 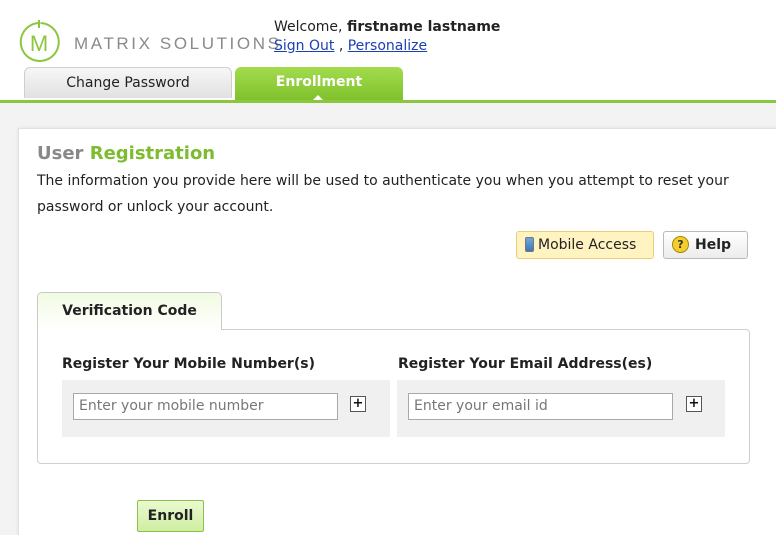 I want to click on add-mobile-button: +, so click(x=358, y=404).